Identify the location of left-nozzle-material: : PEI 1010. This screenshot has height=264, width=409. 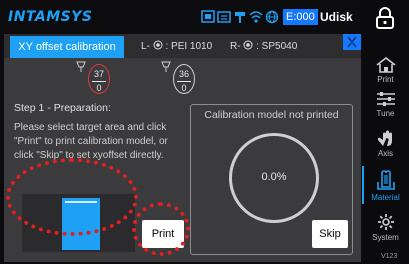
(189, 46).